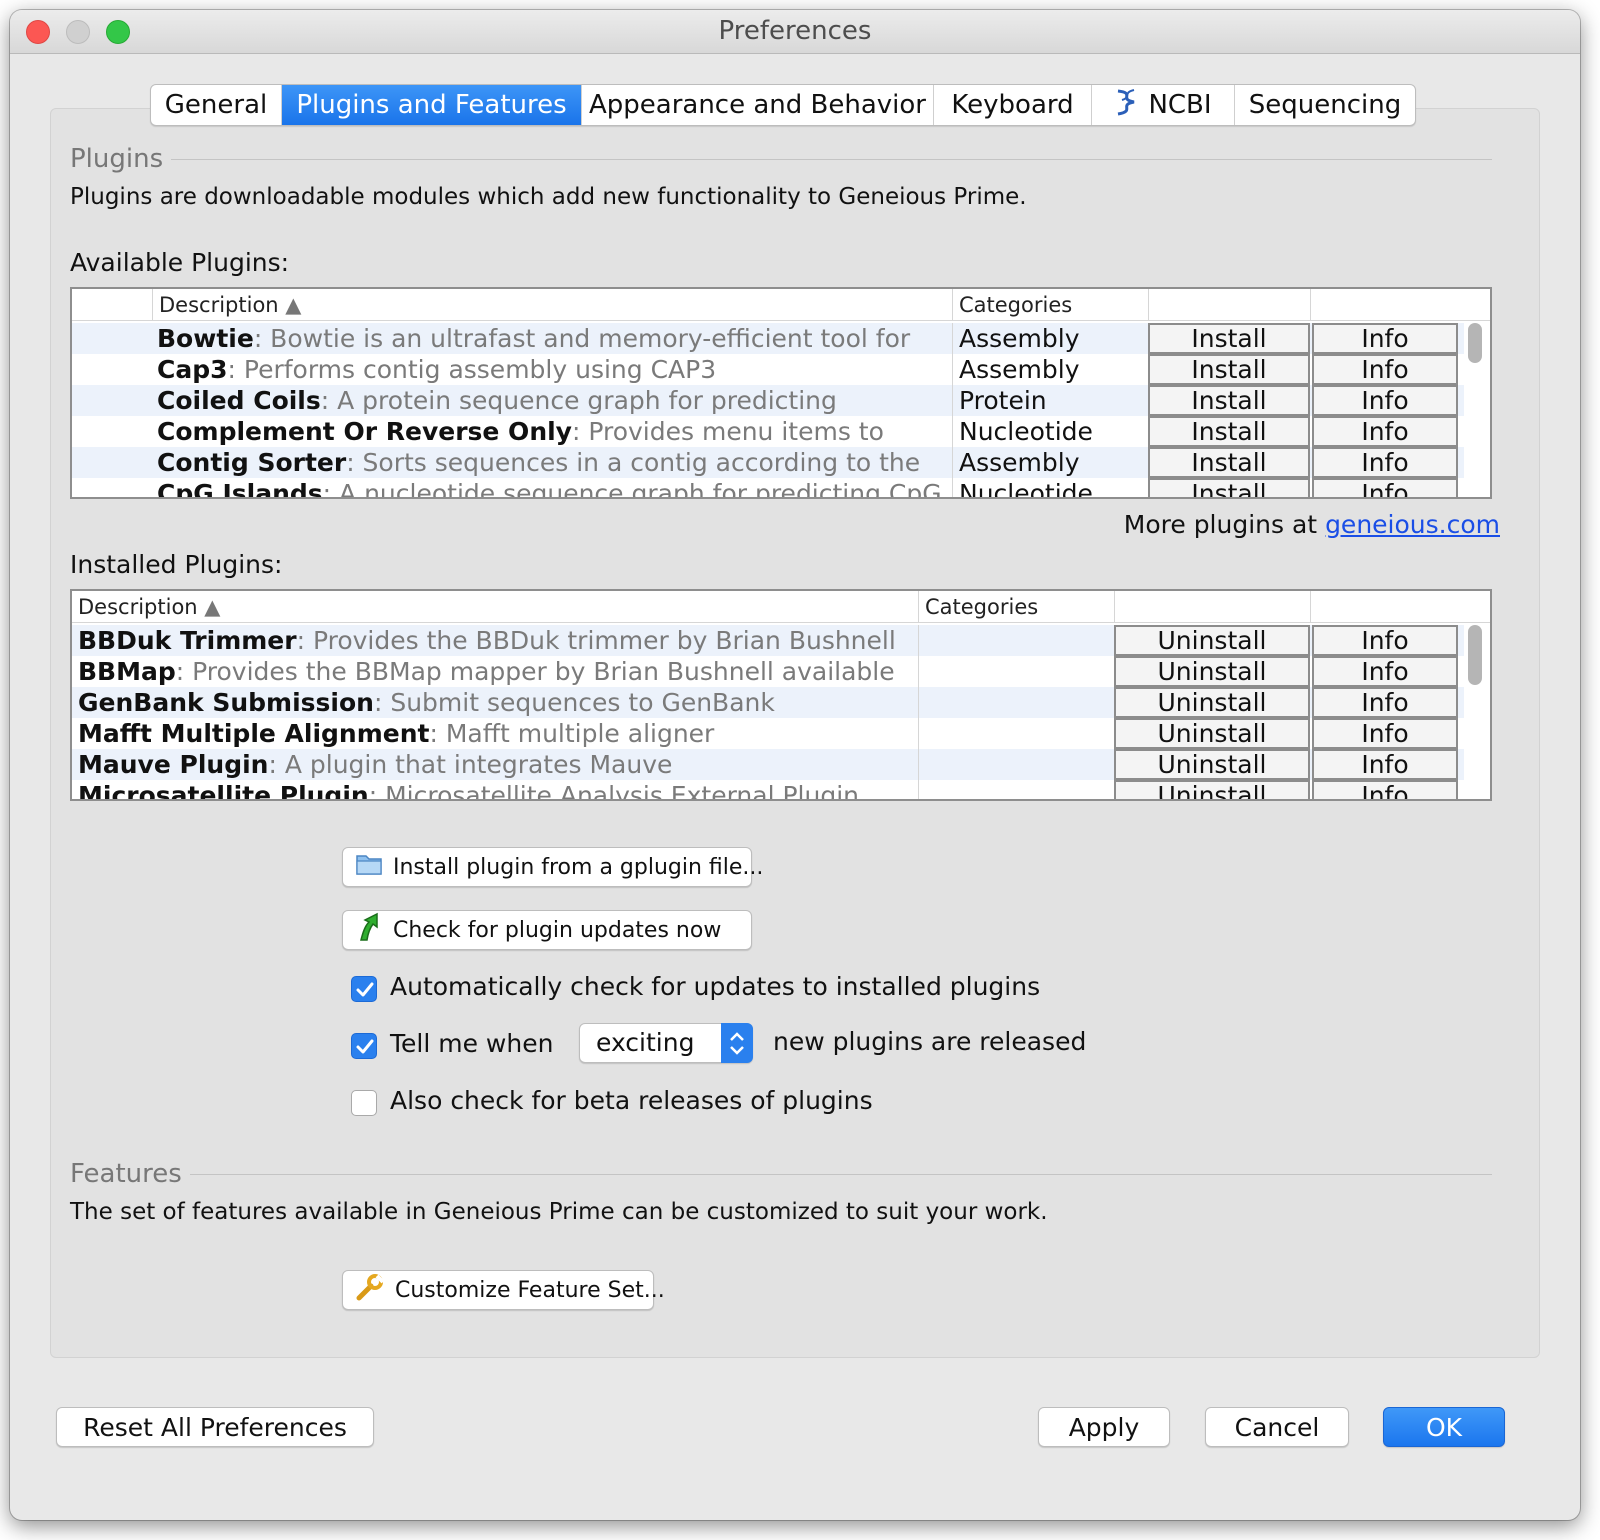 The width and height of the screenshot is (1600, 1540). What do you see at coordinates (369, 867) in the screenshot?
I see `folder-icon` at bounding box center [369, 867].